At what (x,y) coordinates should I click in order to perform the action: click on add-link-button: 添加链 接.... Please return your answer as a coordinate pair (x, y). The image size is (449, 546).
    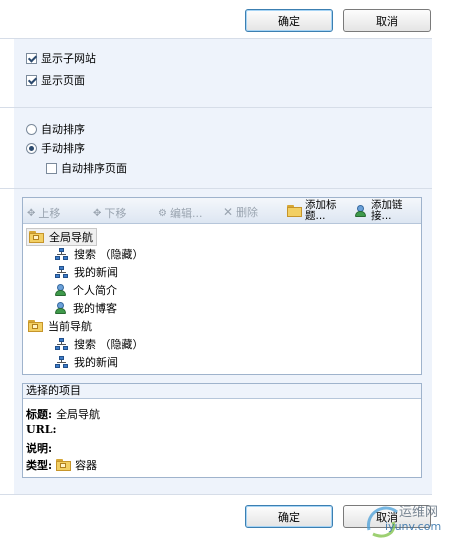
    Looking at the image, I should click on (379, 211).